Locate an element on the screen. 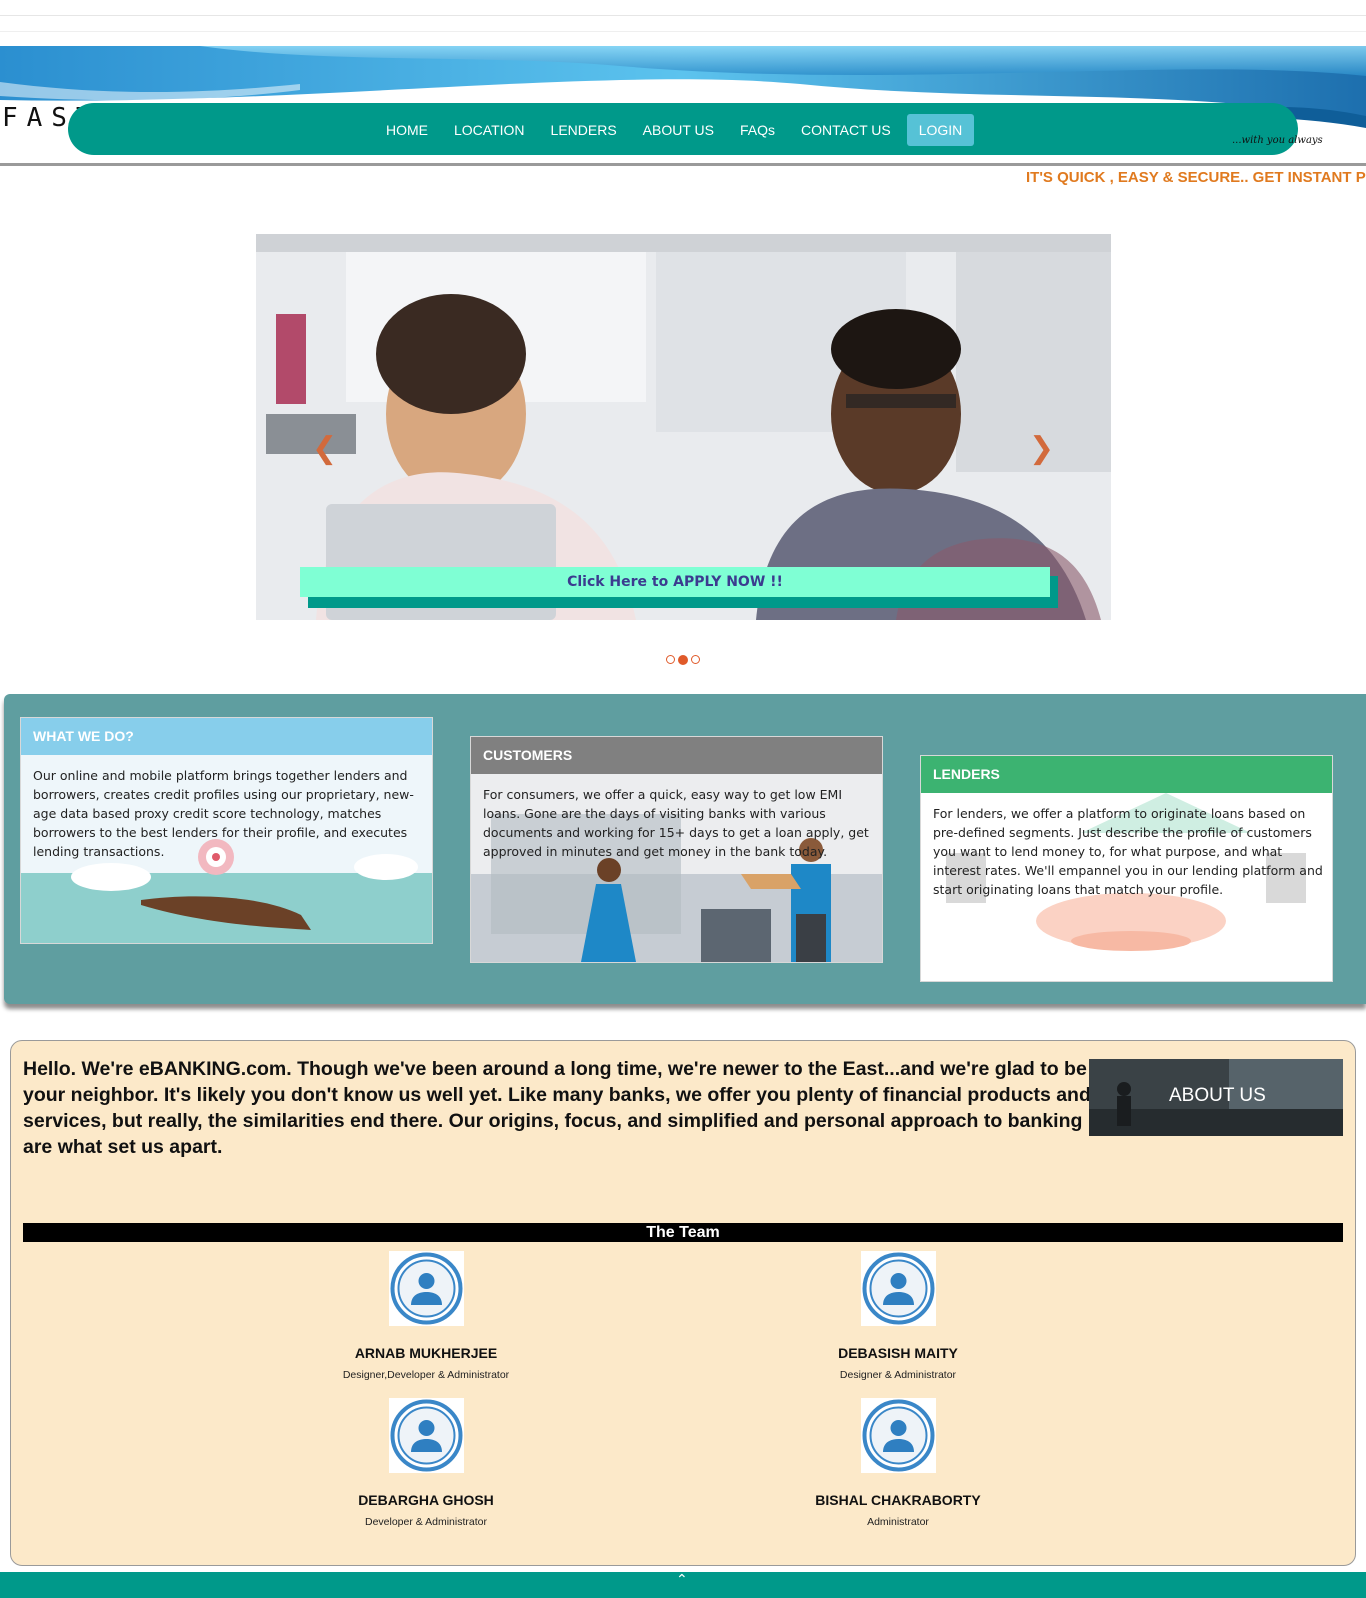 This screenshot has width=1366, height=1598. nav-item-home: HOME is located at coordinates (407, 130).